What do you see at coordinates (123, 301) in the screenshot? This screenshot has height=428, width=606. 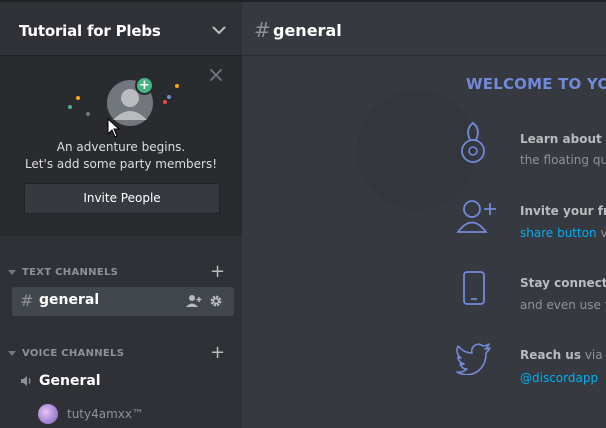 I see `channel-general: # general` at bounding box center [123, 301].